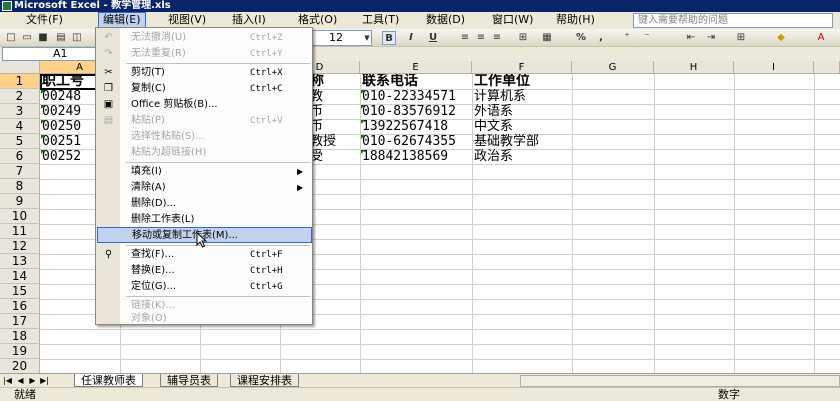  What do you see at coordinates (20, 186) in the screenshot?
I see `row-header: 8` at bounding box center [20, 186].